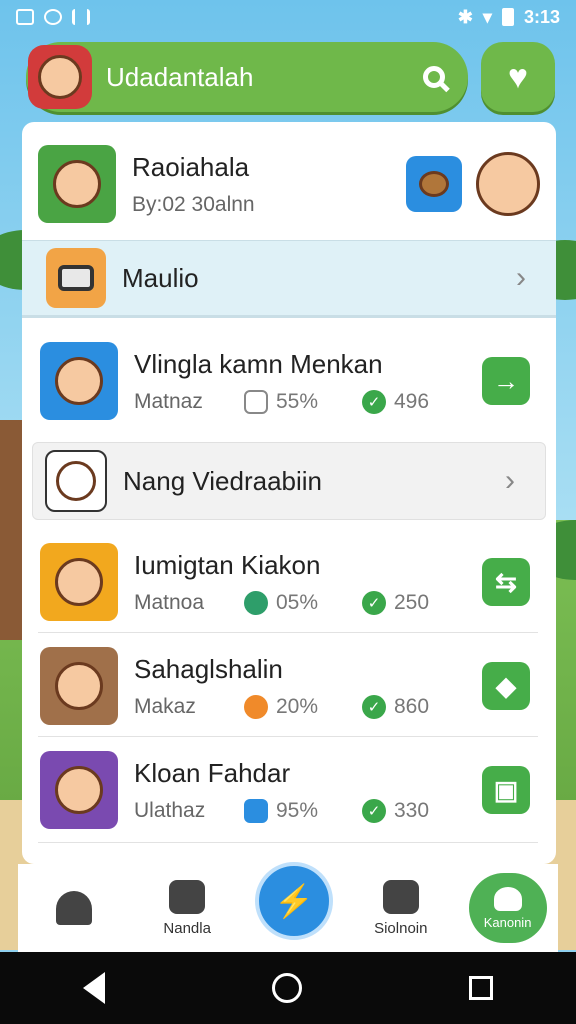 The height and width of the screenshot is (1024, 576). I want to click on list-item: Vlingla kamn Menkan Matnaz 55% ✓ 496 →, so click(289, 381).